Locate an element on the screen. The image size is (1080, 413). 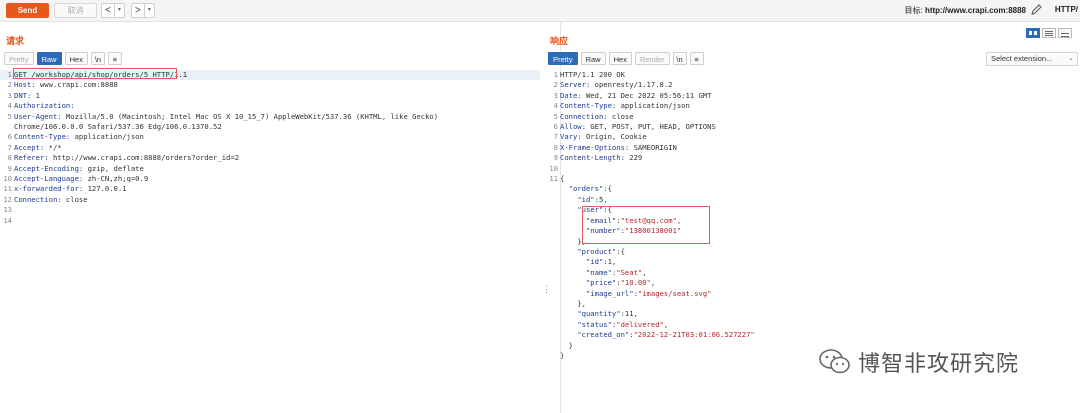
code-line: 7 Vary: Origin, Cookie is located at coordinates (811, 137).